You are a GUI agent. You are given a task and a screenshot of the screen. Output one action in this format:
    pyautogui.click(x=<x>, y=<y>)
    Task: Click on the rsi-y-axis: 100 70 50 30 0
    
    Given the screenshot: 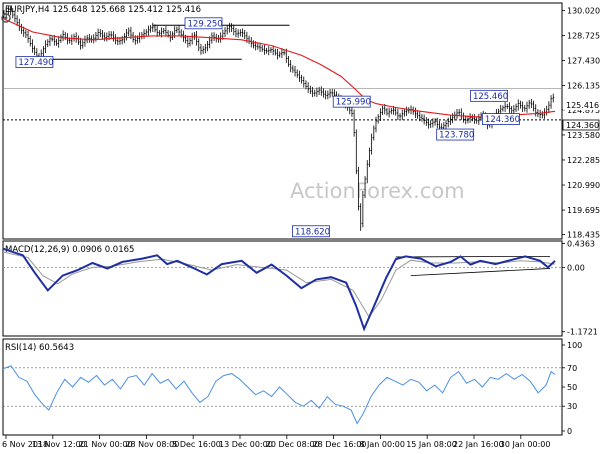 What is the action you would take?
    pyautogui.click(x=572, y=388)
    